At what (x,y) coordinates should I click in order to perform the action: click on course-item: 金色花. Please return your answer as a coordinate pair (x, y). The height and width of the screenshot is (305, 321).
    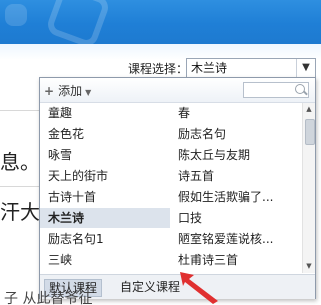
    Looking at the image, I should click on (105, 134).